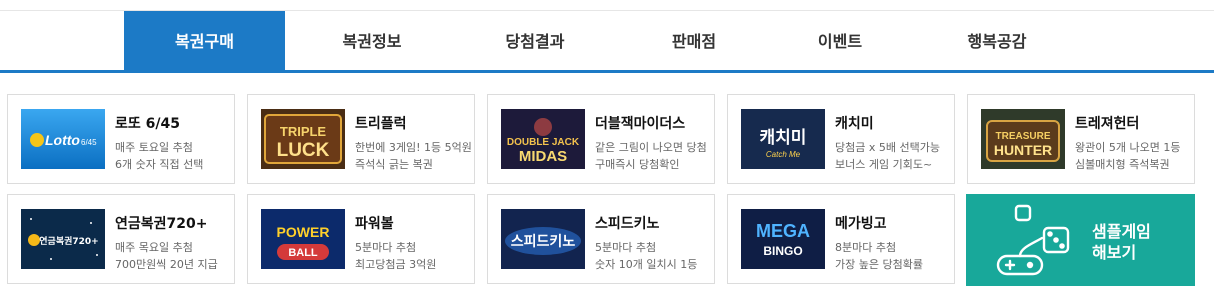 Image resolution: width=1214 pixels, height=295 pixels. I want to click on sample-game-button: 샘플게임 해보기, so click(1080, 240).